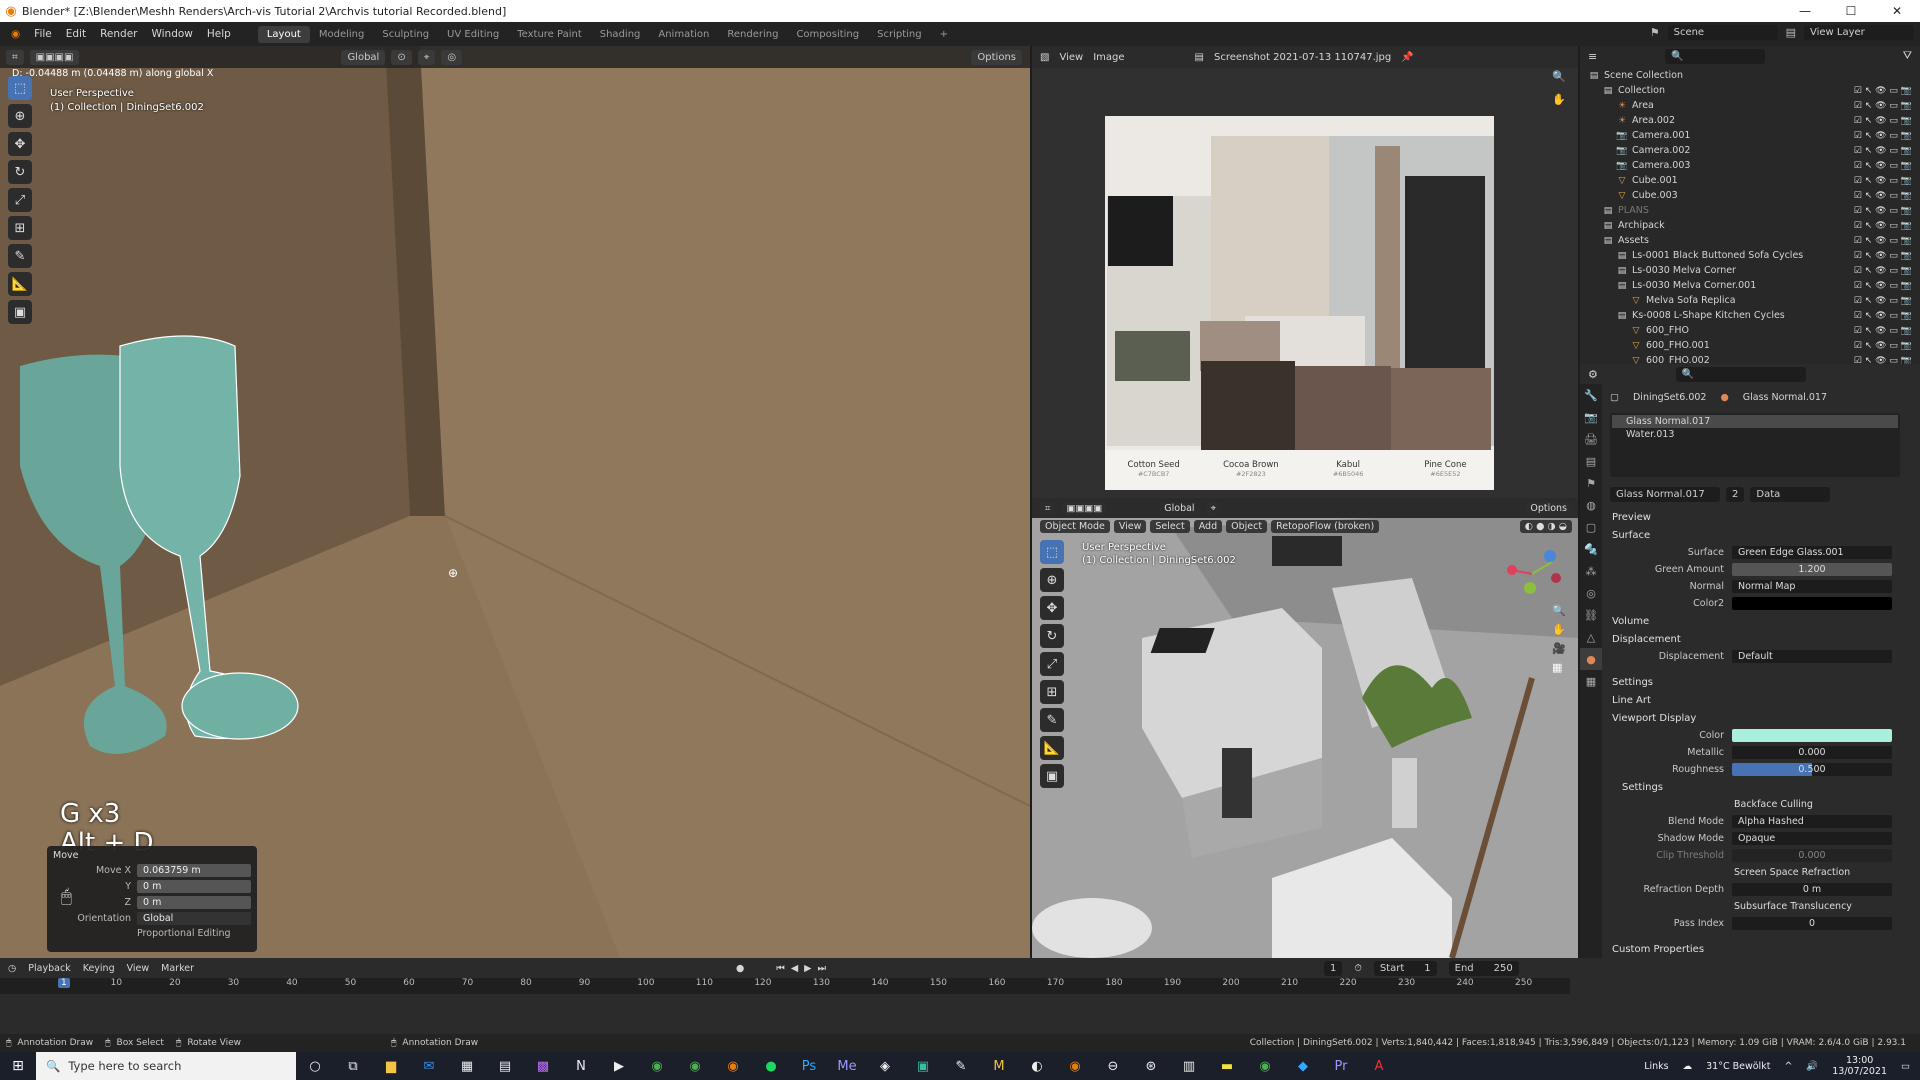 The height and width of the screenshot is (1080, 1920). Describe the element at coordinates (1179, 508) in the screenshot. I see `vp2-orientation-dropdown: Global` at that location.